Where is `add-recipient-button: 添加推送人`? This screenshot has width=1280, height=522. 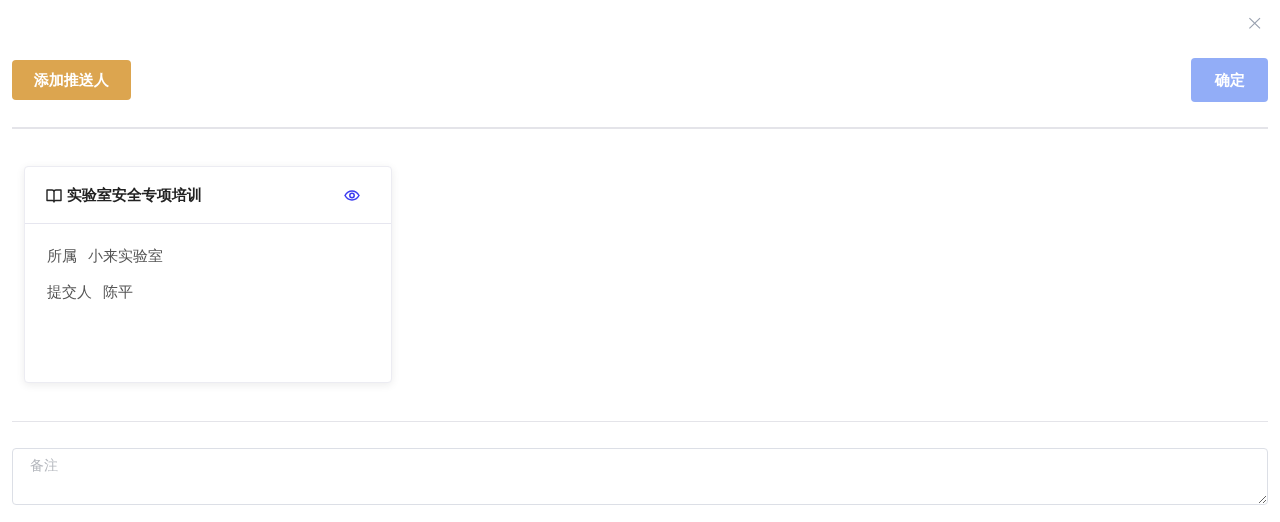
add-recipient-button: 添加推送人 is located at coordinates (71, 80).